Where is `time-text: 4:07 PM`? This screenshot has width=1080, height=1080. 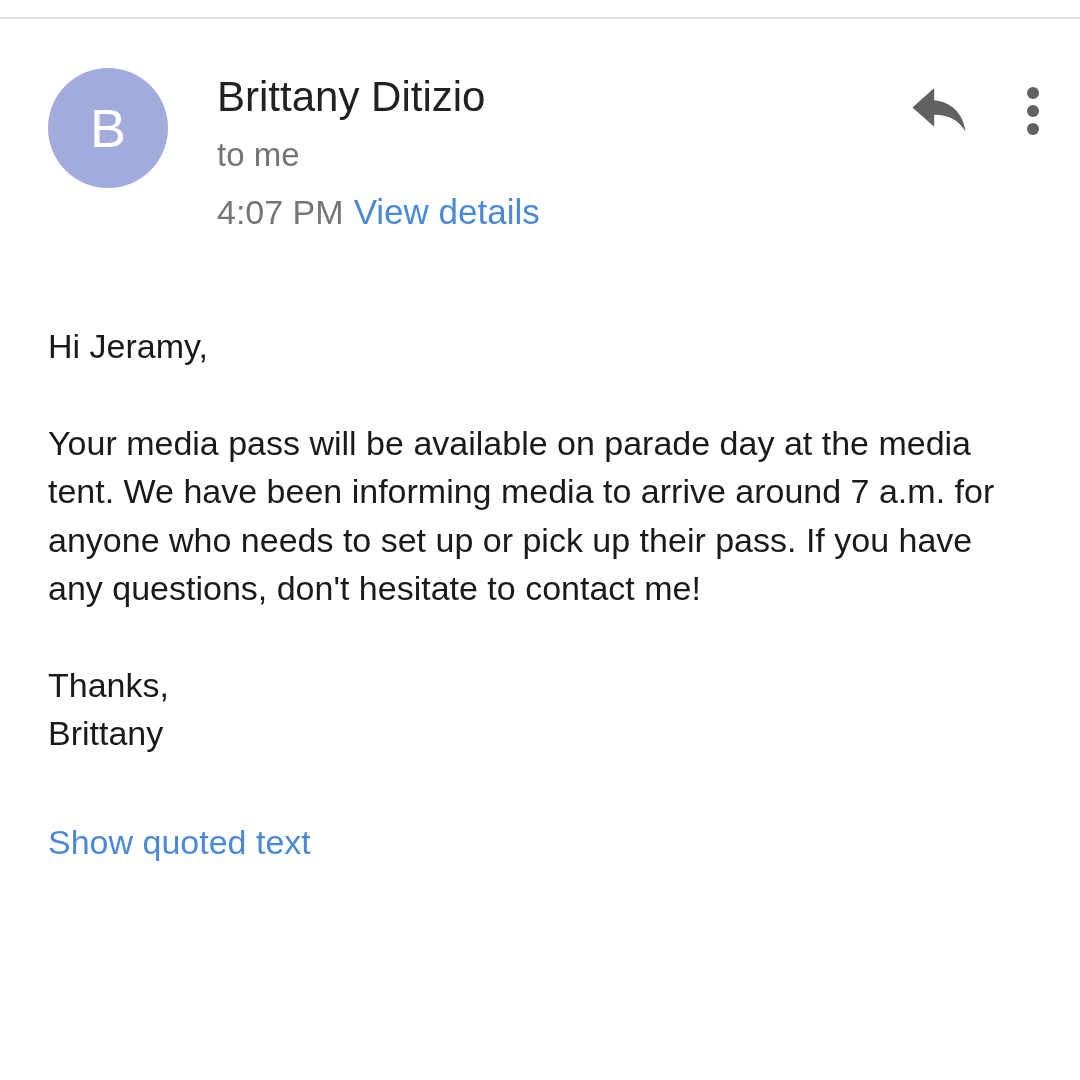 time-text: 4:07 PM is located at coordinates (280, 212).